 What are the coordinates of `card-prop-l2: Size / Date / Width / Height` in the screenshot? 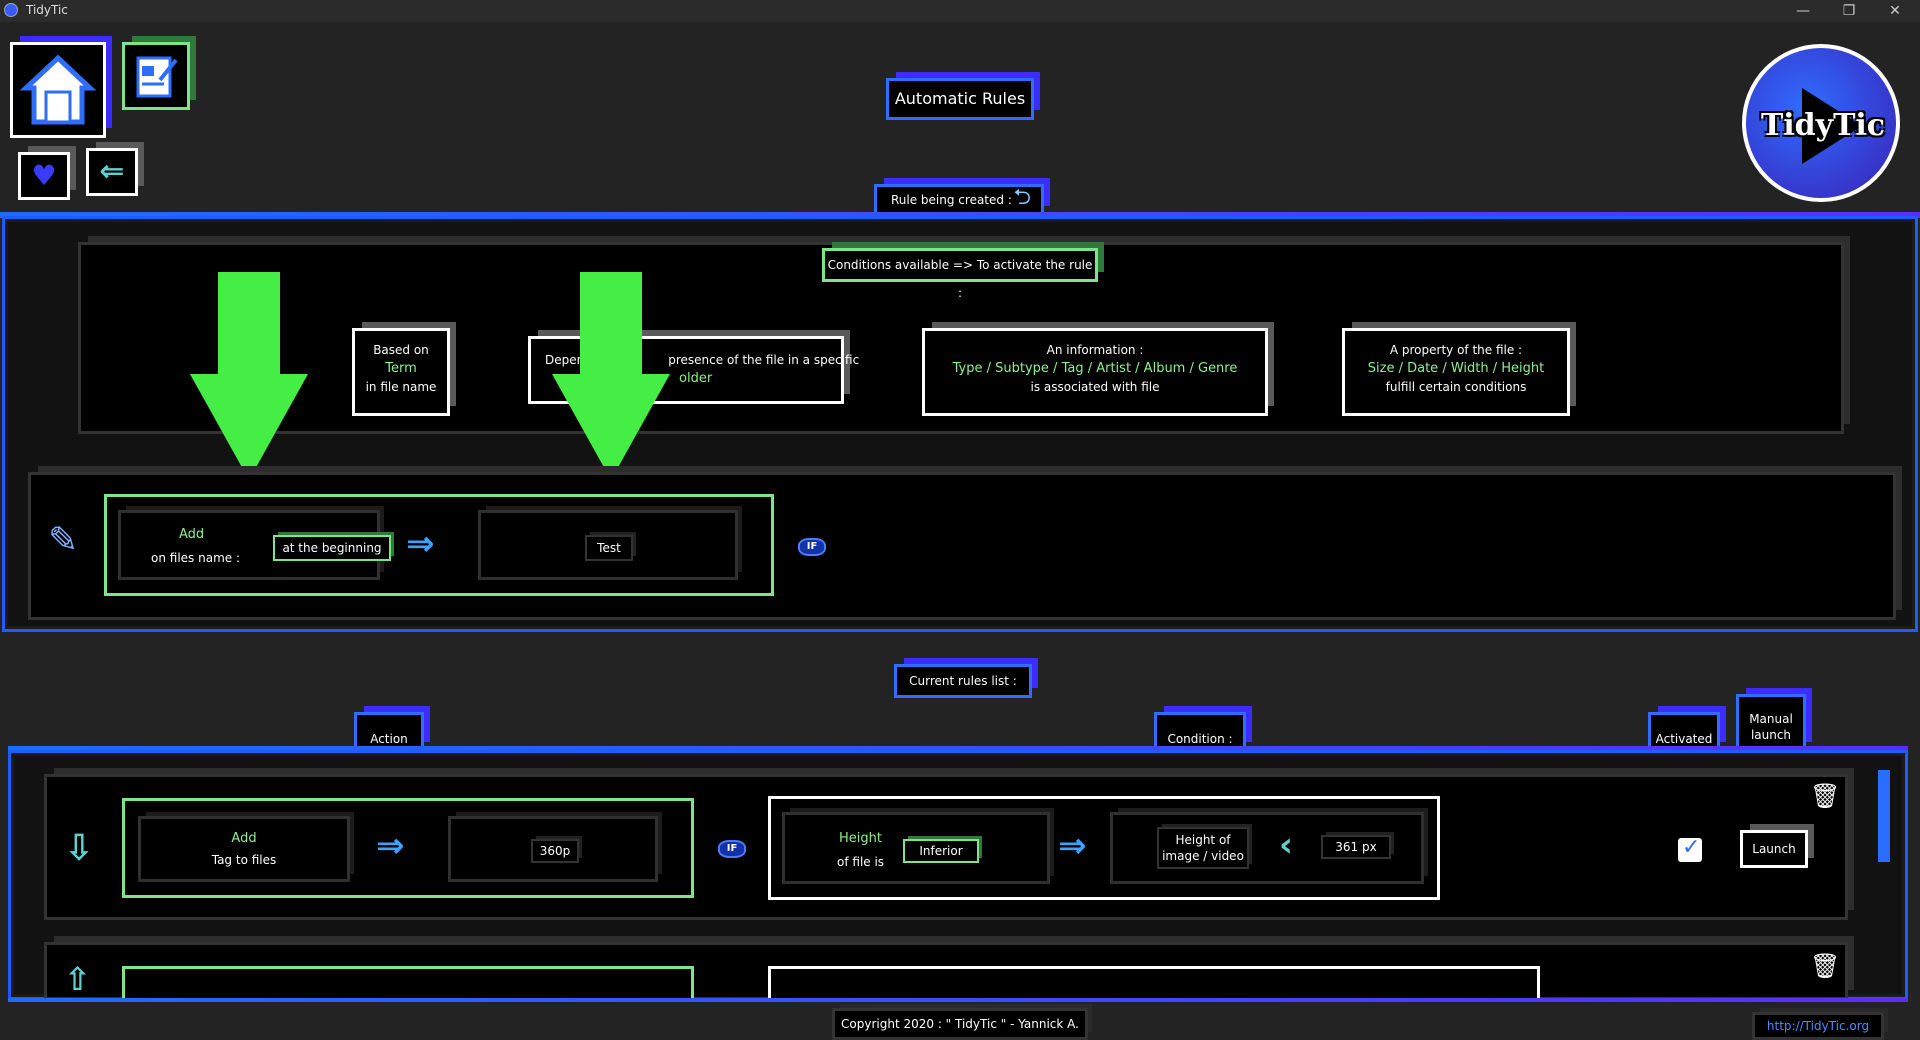 It's located at (1456, 368).